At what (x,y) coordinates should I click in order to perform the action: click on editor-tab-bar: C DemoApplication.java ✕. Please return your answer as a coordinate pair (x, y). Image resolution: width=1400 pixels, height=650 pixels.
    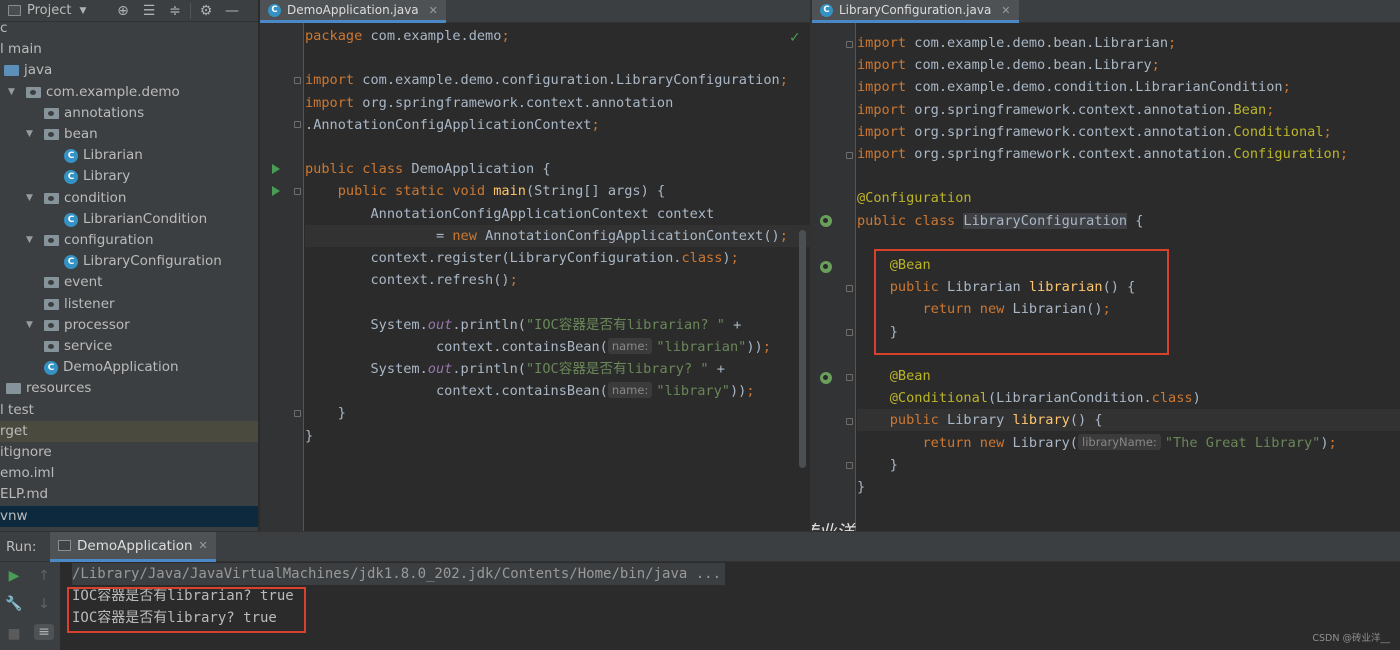
    Looking at the image, I should click on (535, 11).